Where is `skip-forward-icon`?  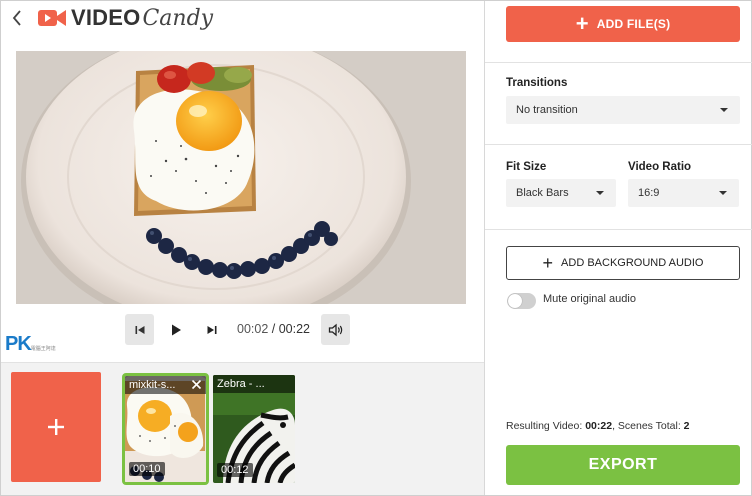 skip-forward-icon is located at coordinates (211, 329).